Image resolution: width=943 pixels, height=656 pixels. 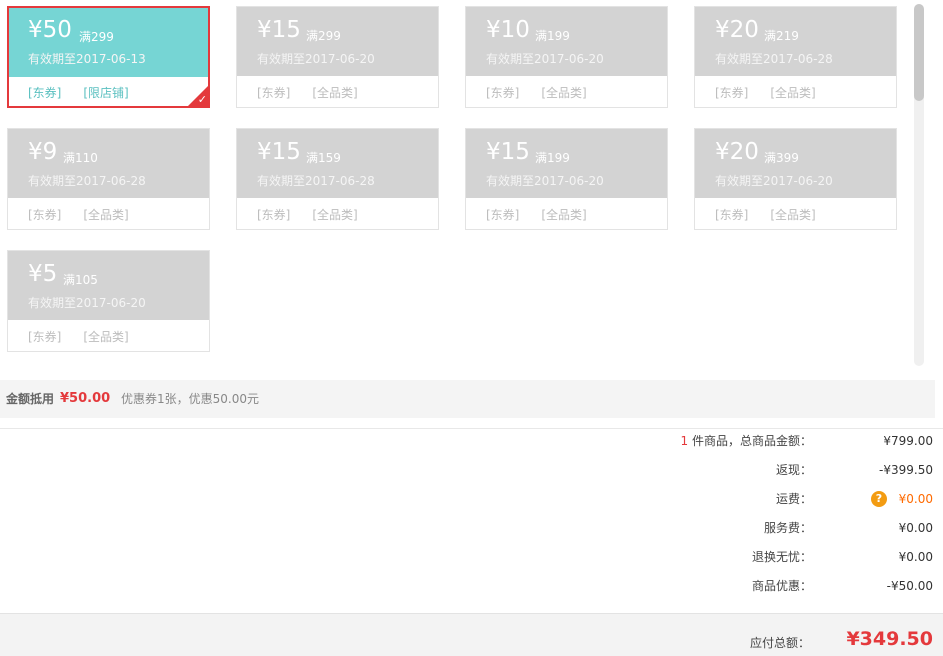 I want to click on coupon-face: ¥20 满219 有效期至2017-06-28, so click(x=795, y=41).